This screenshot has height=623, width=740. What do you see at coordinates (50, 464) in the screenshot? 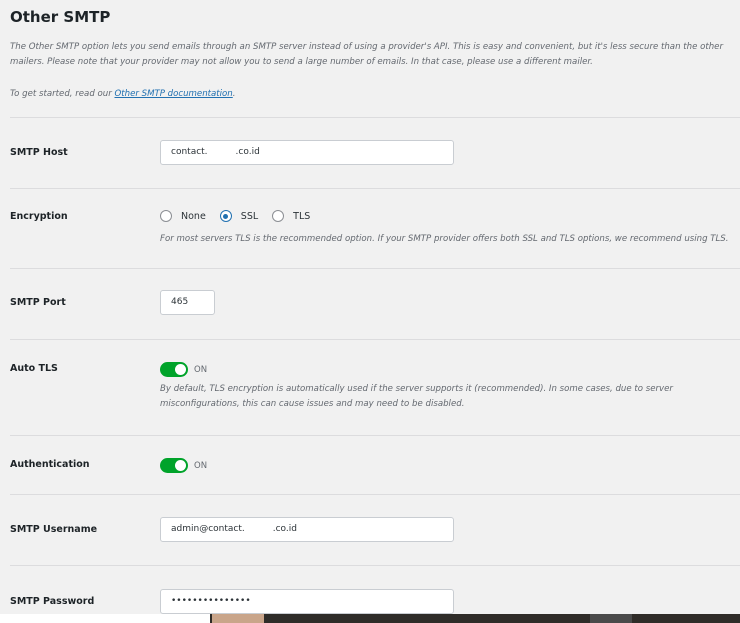
I see `authentication-label: Authentication` at bounding box center [50, 464].